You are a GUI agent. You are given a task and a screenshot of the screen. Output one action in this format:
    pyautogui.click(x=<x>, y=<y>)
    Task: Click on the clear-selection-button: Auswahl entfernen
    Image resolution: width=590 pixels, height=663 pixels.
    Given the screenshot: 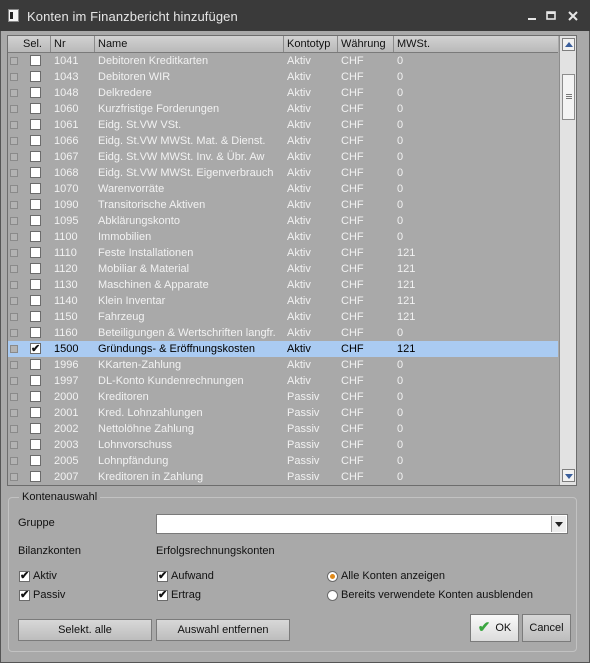 What is the action you would take?
    pyautogui.click(x=223, y=630)
    